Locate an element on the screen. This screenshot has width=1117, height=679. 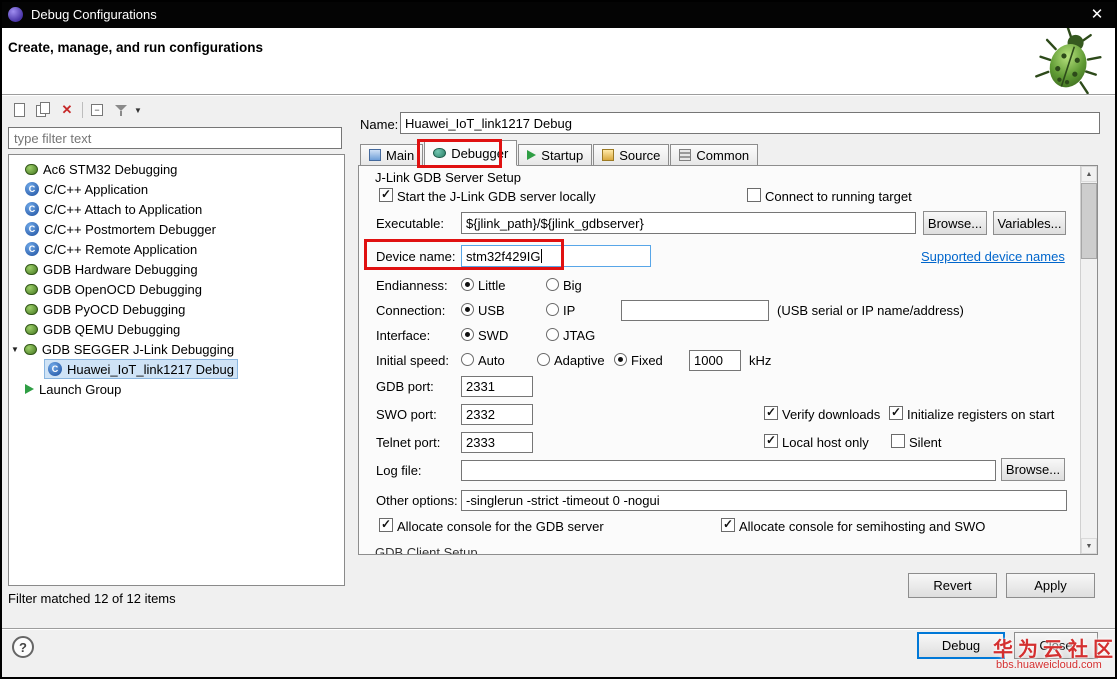
title-bar: Debug Configurations ✕ is located at coordinates (558, 14).